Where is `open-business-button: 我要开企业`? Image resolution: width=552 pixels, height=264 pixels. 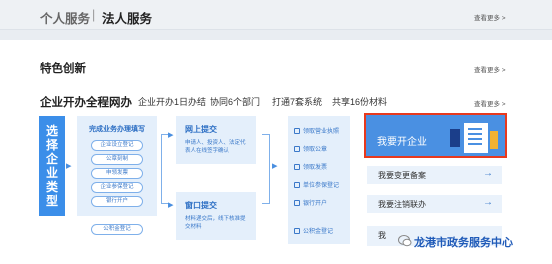
open-business-button: 我要开企业 is located at coordinates (435, 135).